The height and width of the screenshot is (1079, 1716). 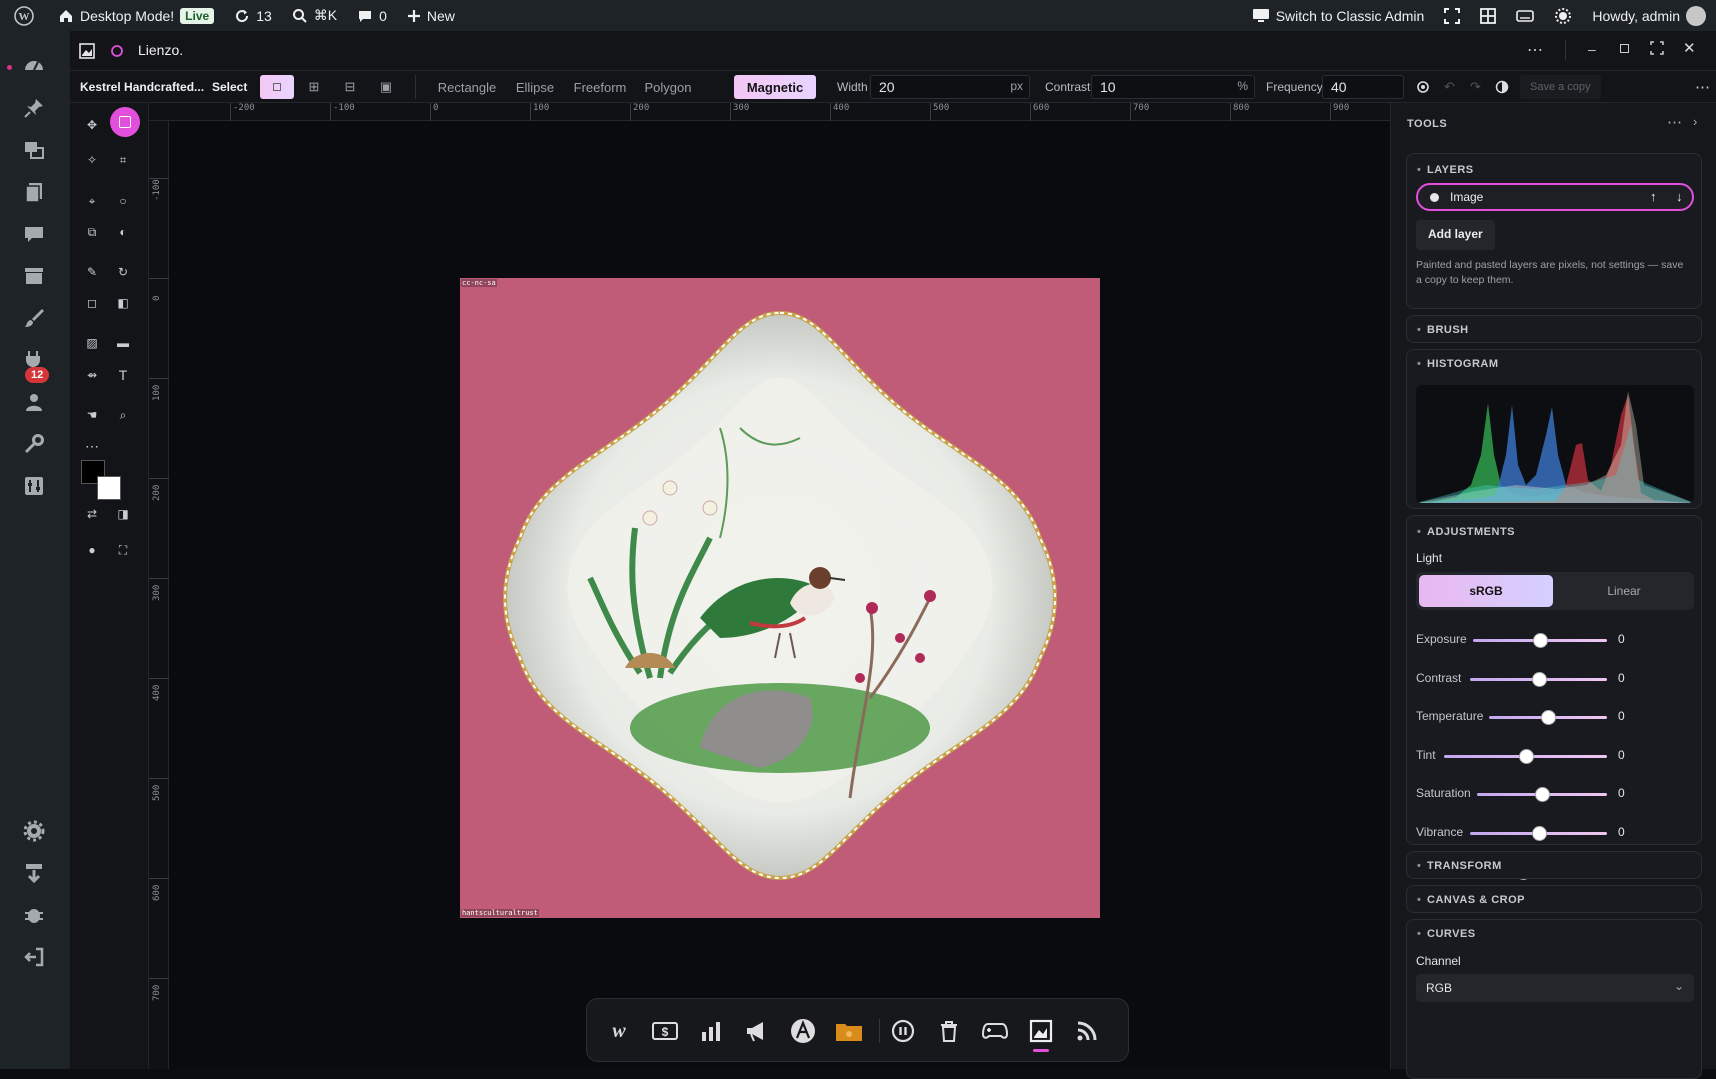 What do you see at coordinates (1525, 15) in the screenshot?
I see `keyboard-toggle` at bounding box center [1525, 15].